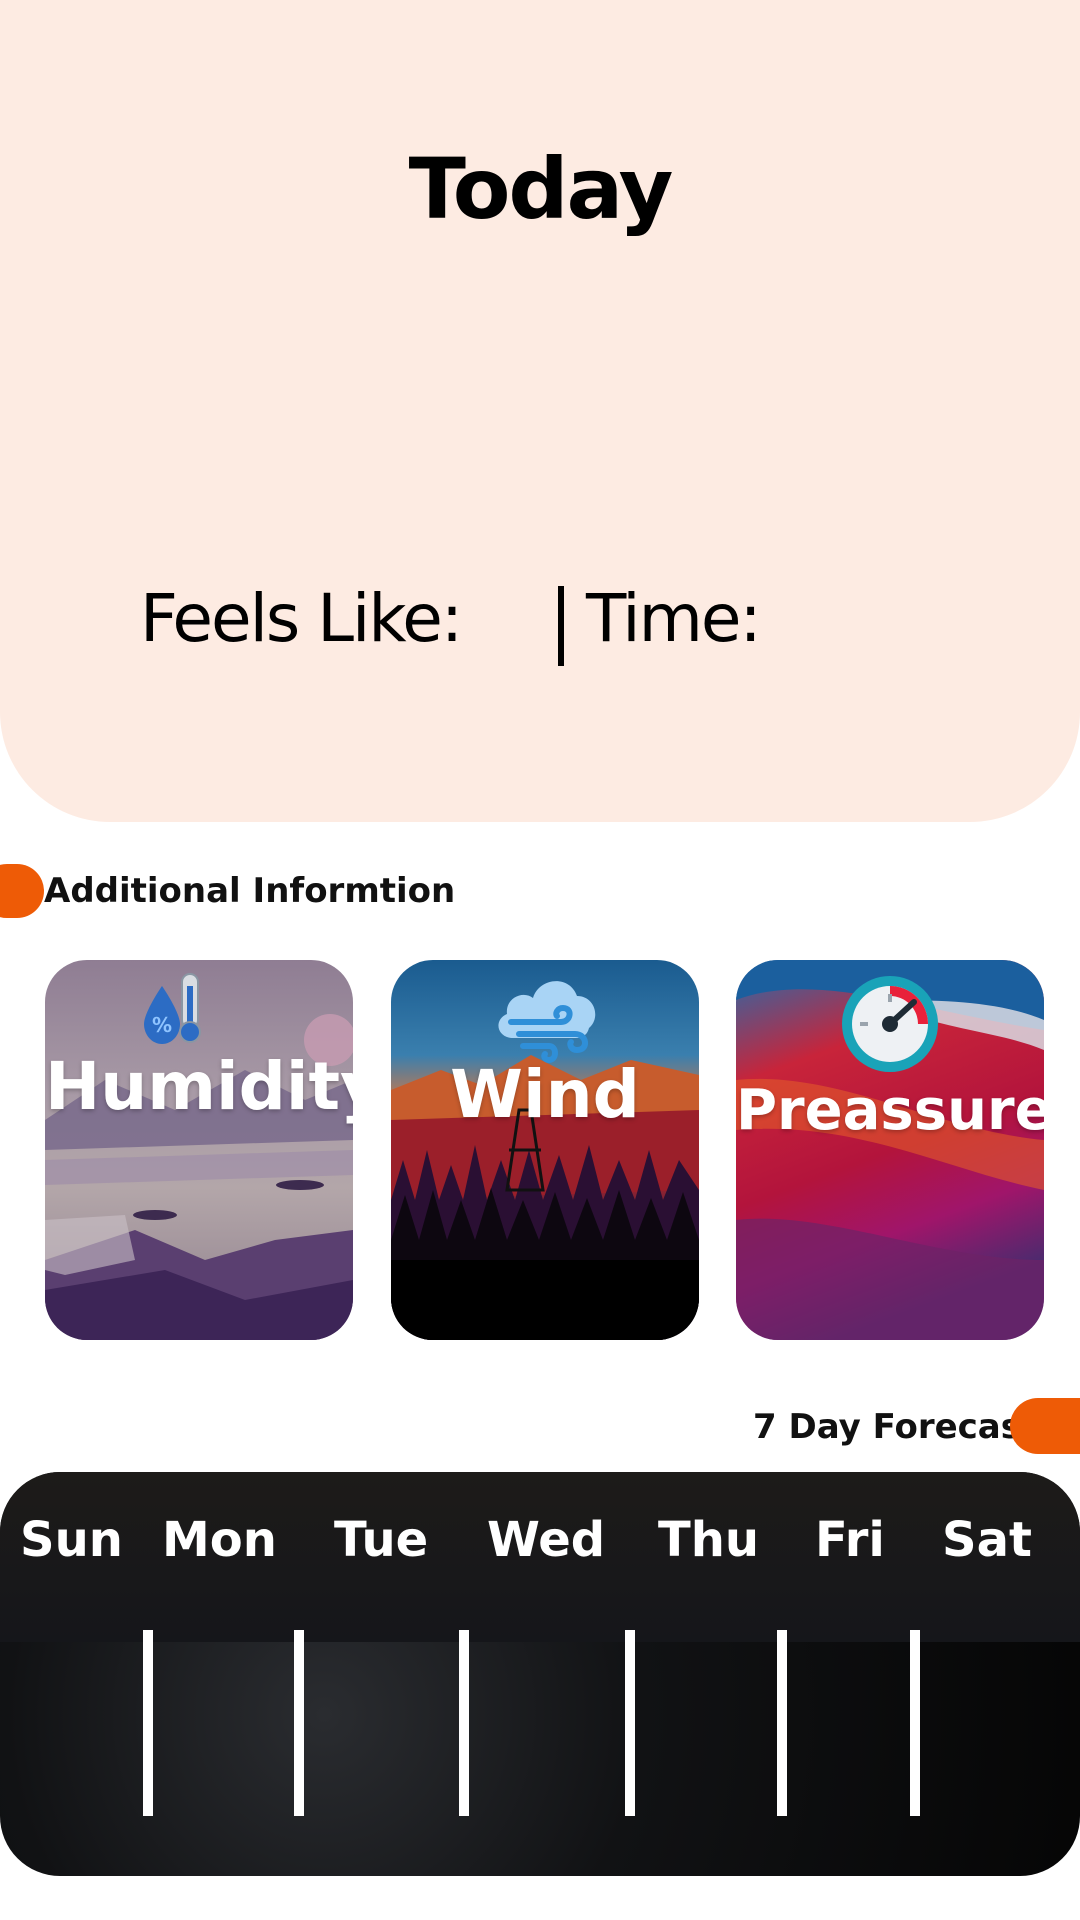 This screenshot has height=1920, width=1080. Describe the element at coordinates (250, 891) in the screenshot. I see `additional-info-label: Additional Informtion` at that location.